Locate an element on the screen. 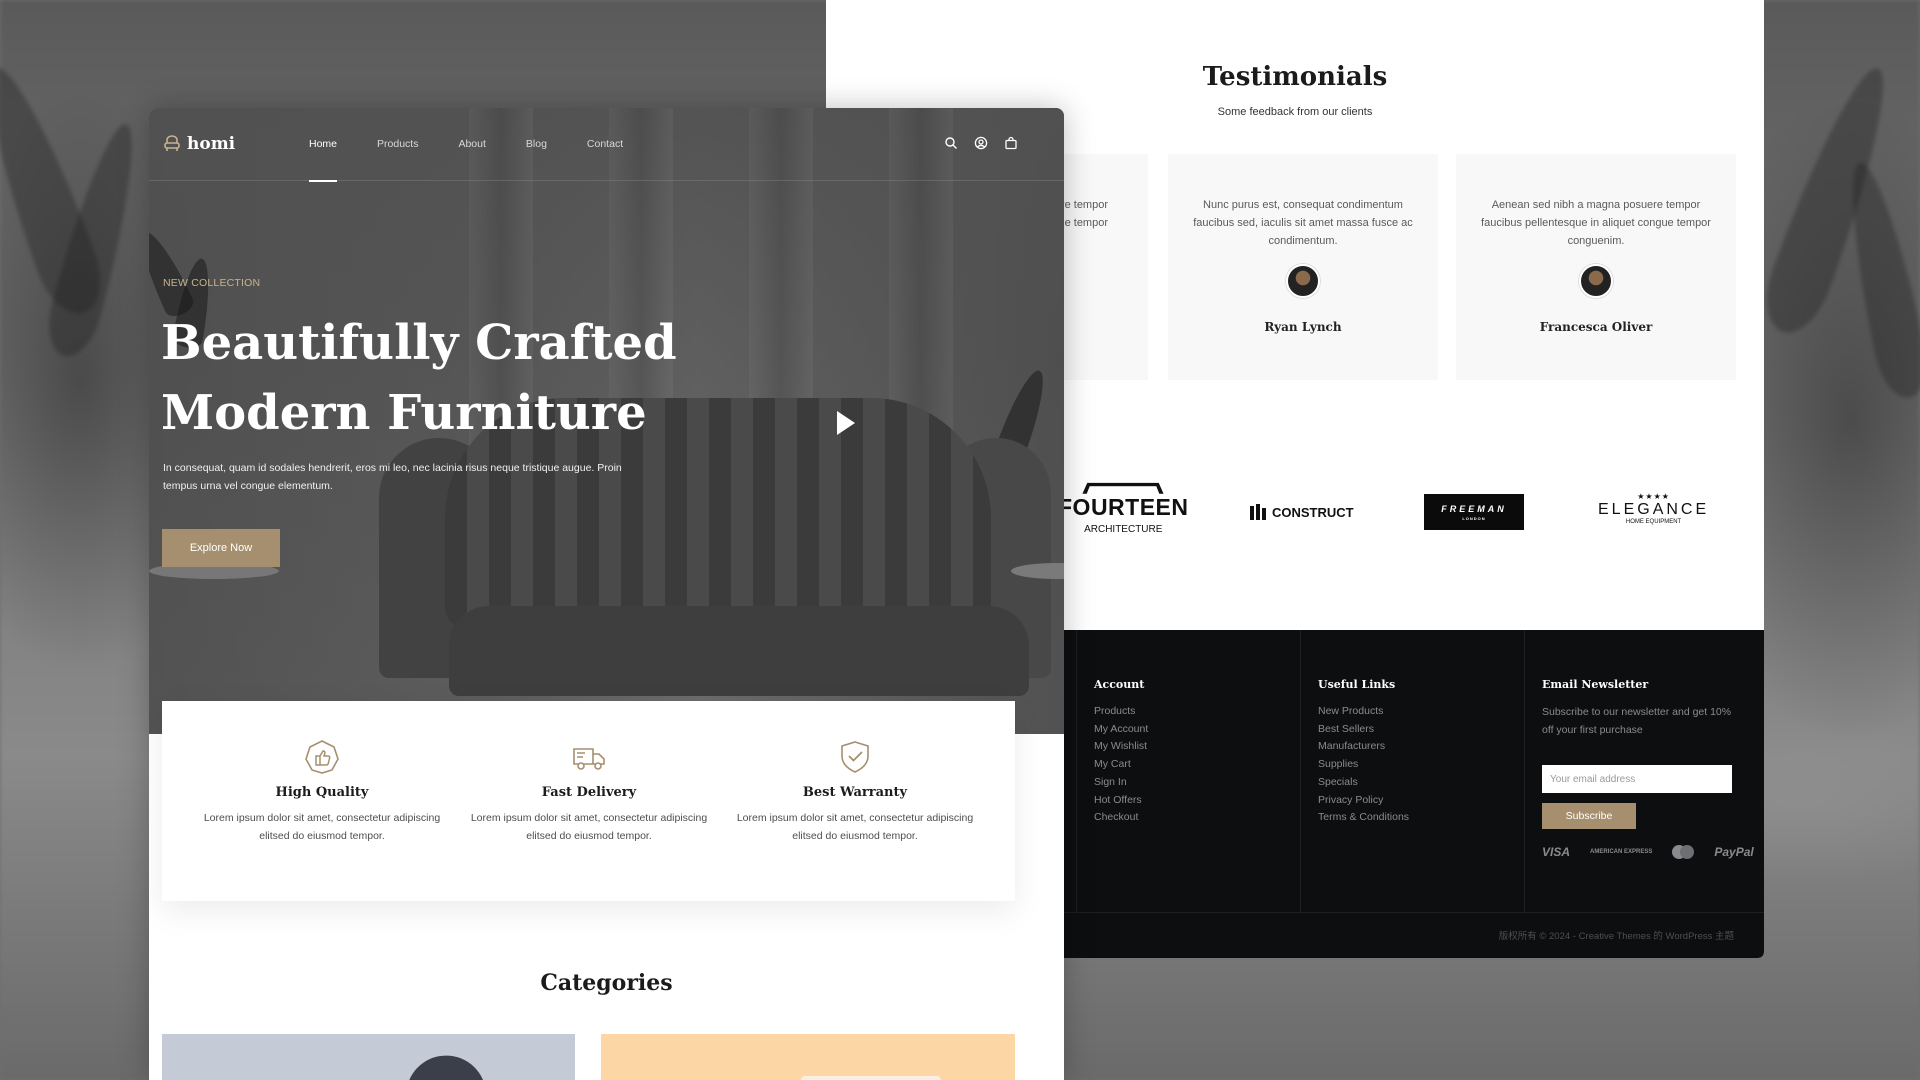 This screenshot has height=1080, width=1920. shield-check-icon is located at coordinates (855, 757).